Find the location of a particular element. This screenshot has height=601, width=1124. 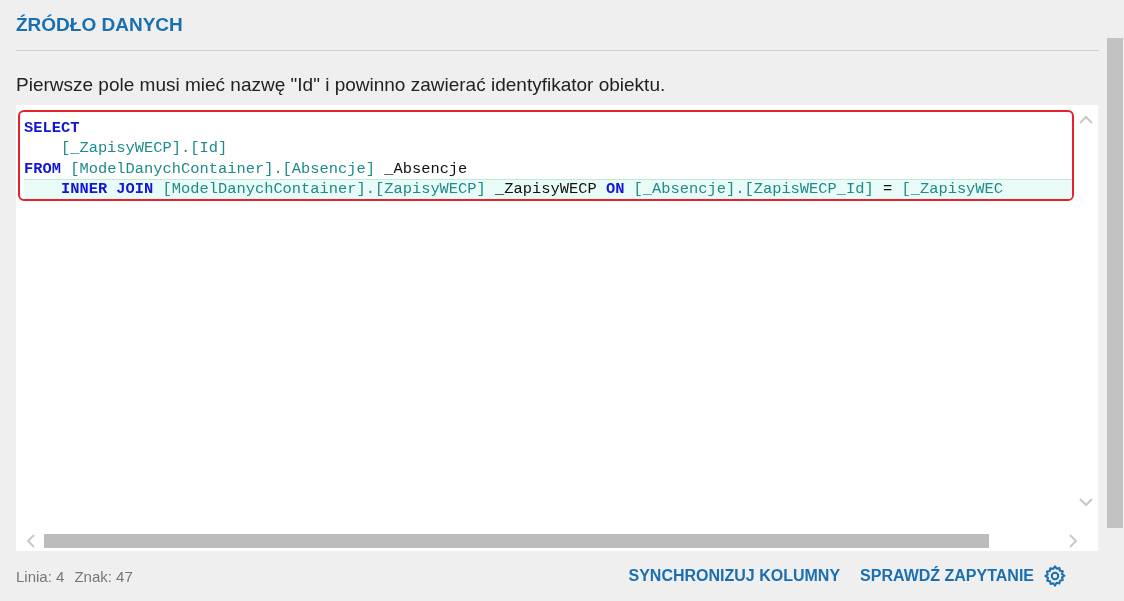

page-scrollbar-thumb is located at coordinates (1115, 283).